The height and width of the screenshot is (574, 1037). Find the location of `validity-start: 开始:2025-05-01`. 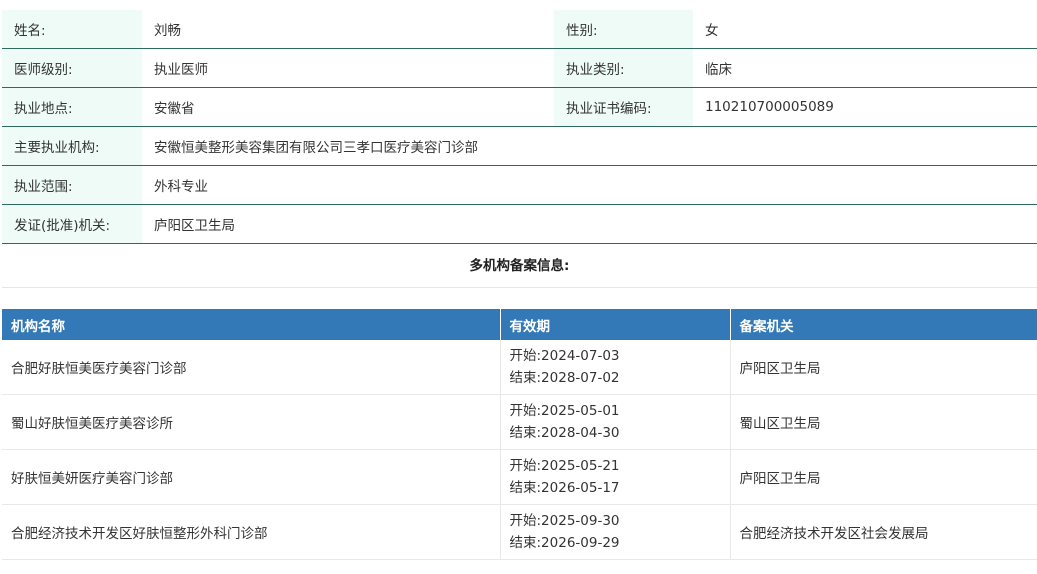

validity-start: 开始:2025-05-01 is located at coordinates (564, 411).